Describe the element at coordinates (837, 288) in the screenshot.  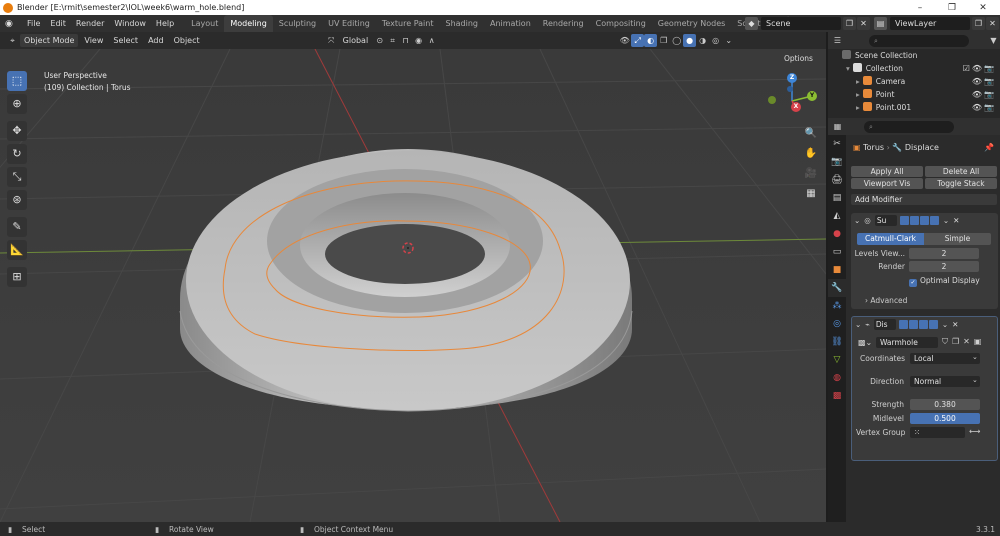
I see `modifier-tab-icon: 🔧` at that location.